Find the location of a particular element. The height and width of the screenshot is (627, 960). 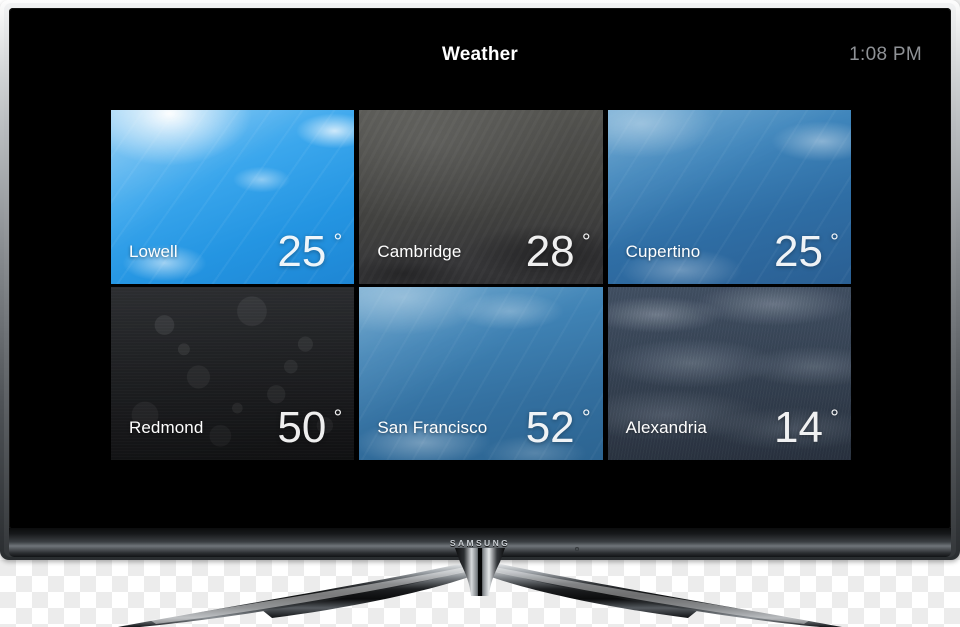

stand-highlight-right is located at coordinates (648, 595).